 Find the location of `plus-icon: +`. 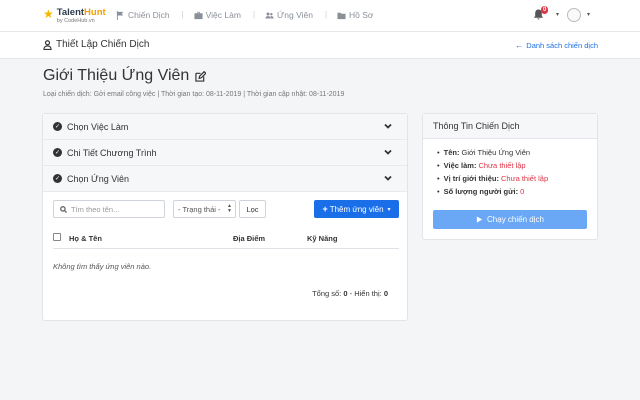

plus-icon: + is located at coordinates (325, 209).